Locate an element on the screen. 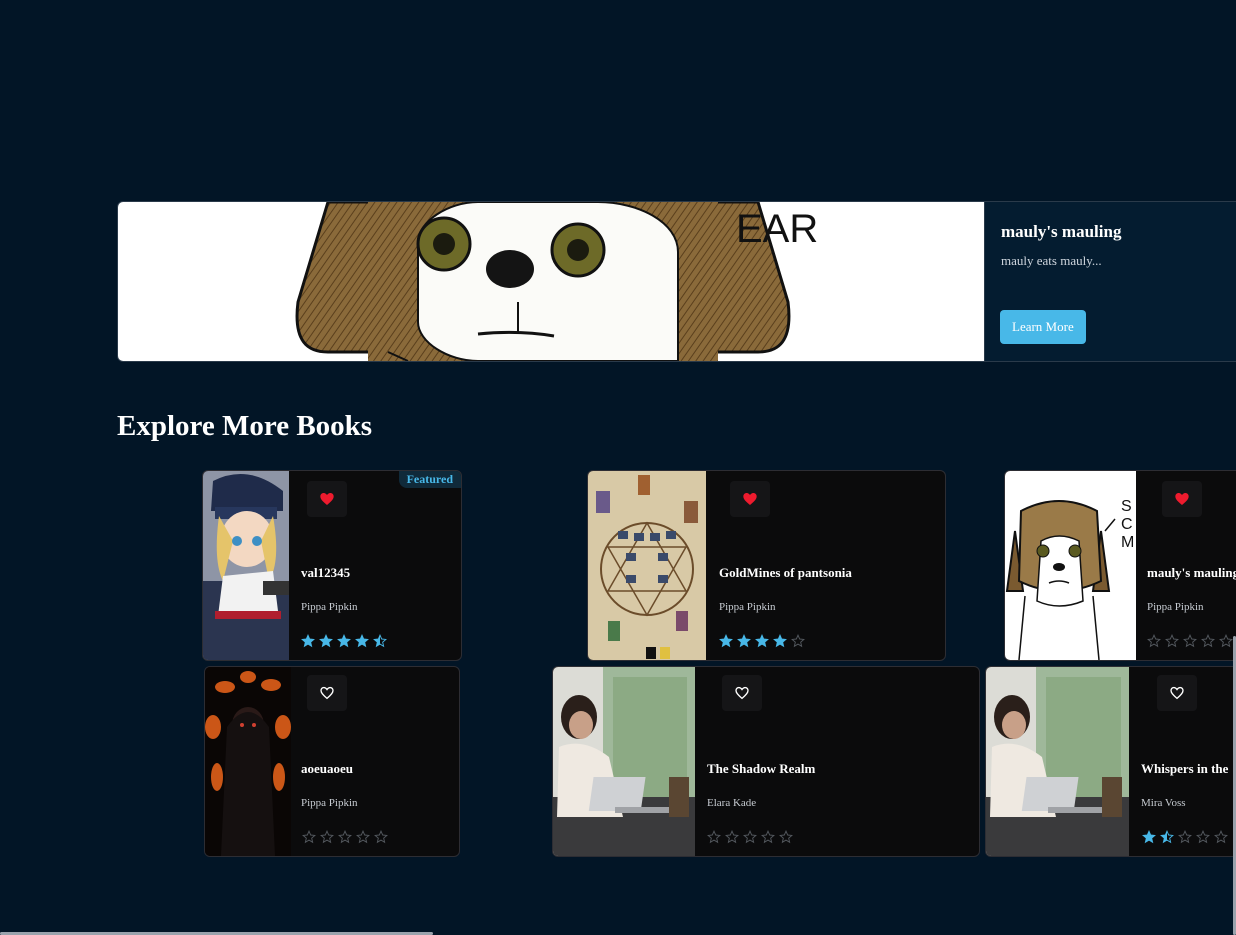  book-title: Whispers in the is located at coordinates (1184, 769).